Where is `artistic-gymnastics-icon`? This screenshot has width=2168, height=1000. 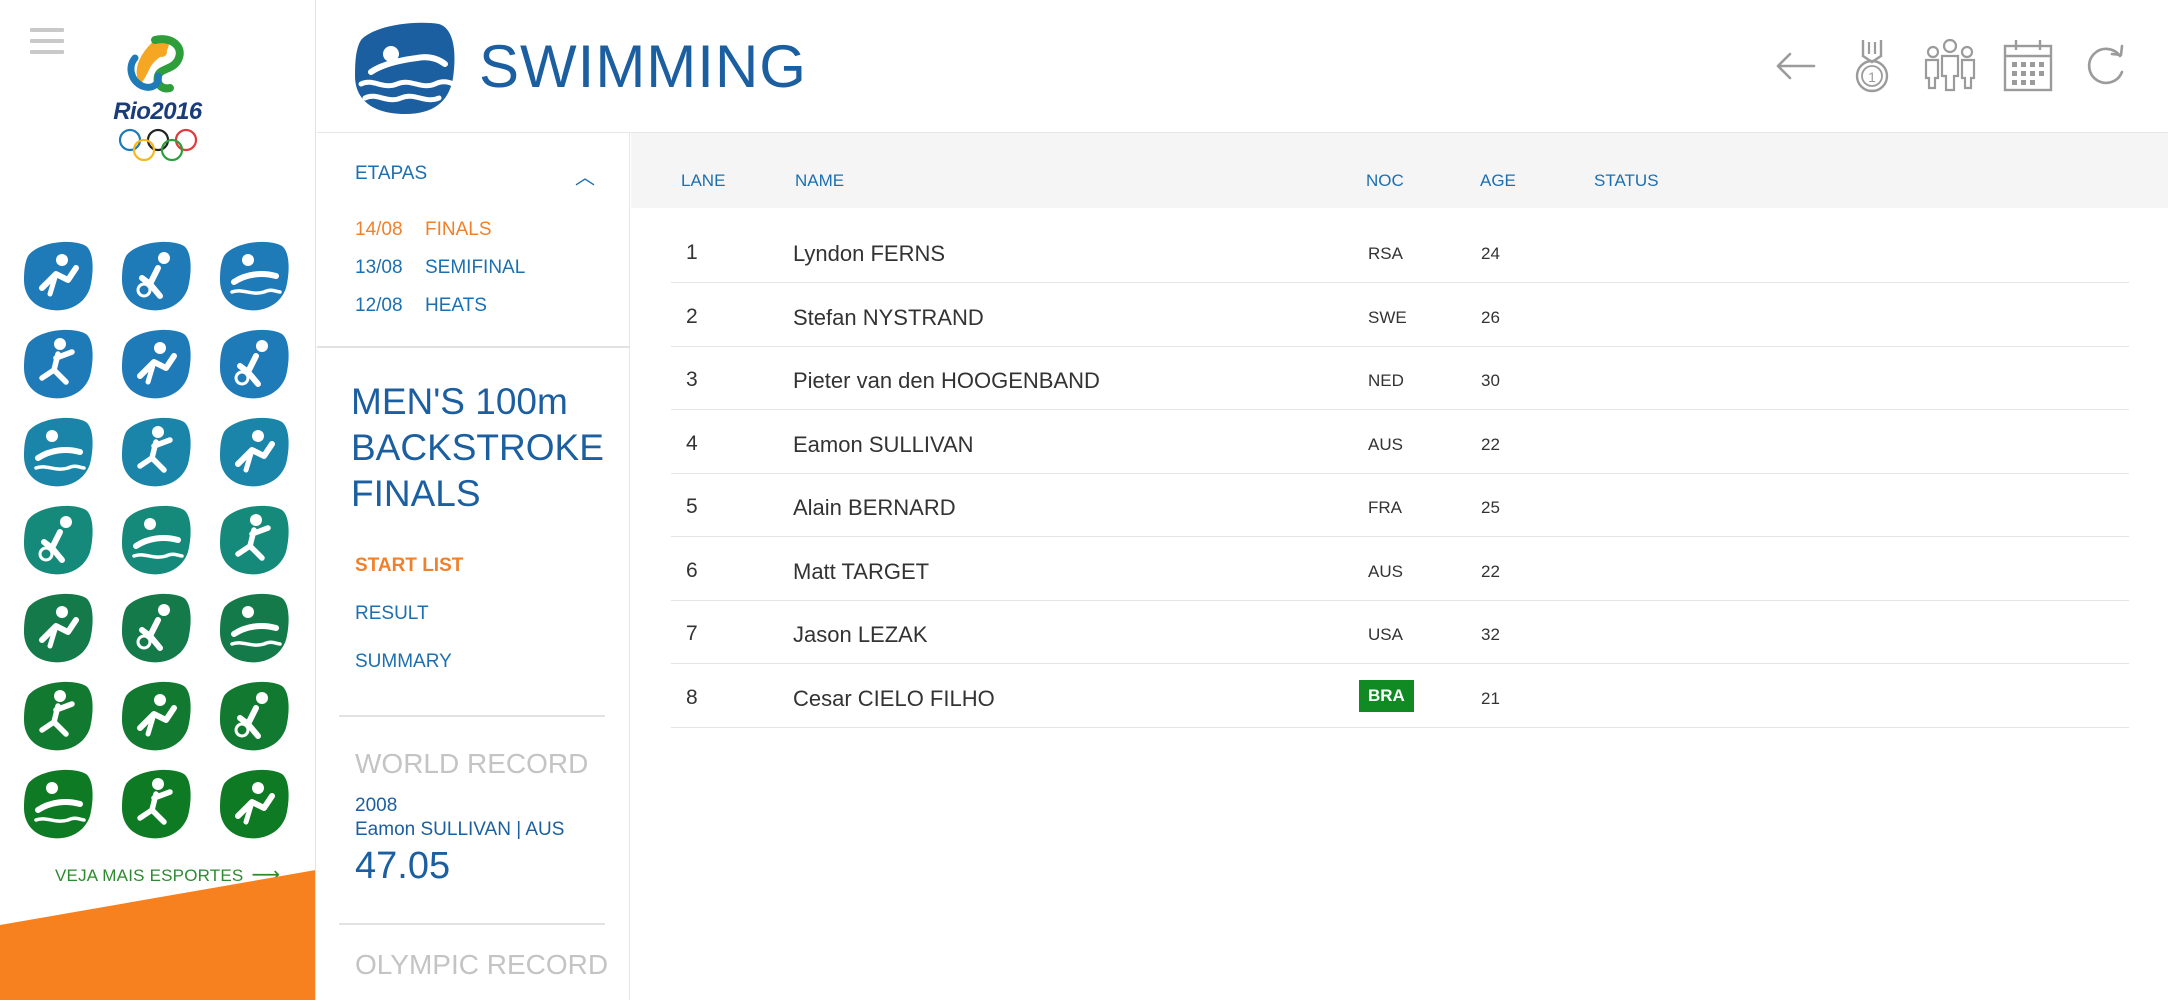 artistic-gymnastics-icon is located at coordinates (156, 539).